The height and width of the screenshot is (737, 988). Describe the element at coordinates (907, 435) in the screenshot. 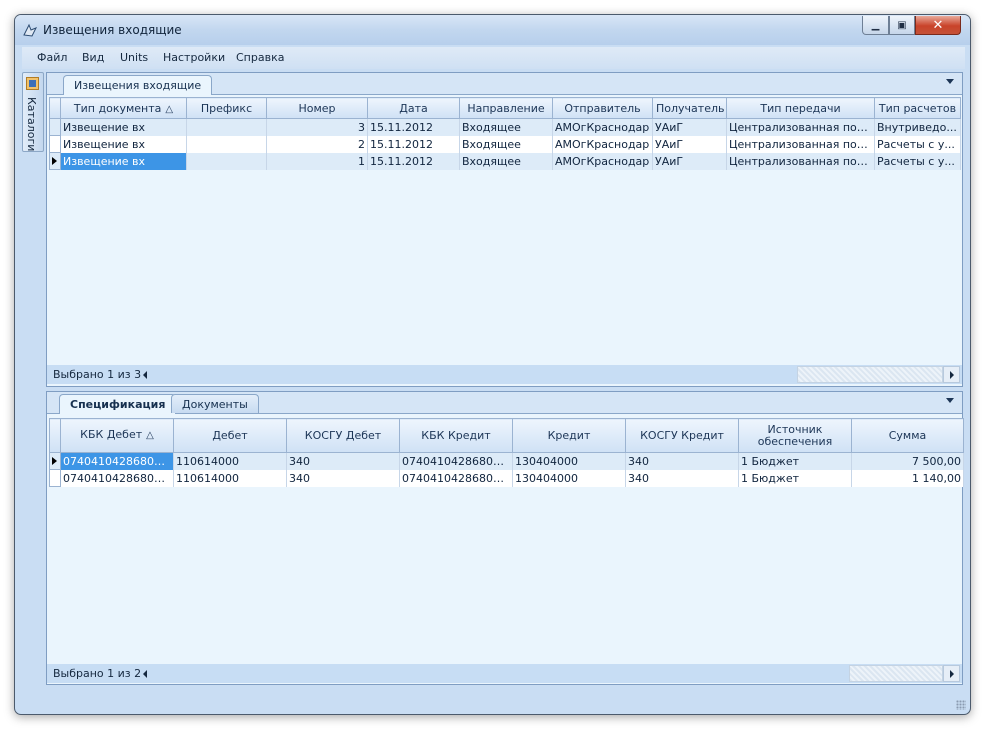

I see `col-amount: Сумма` at that location.